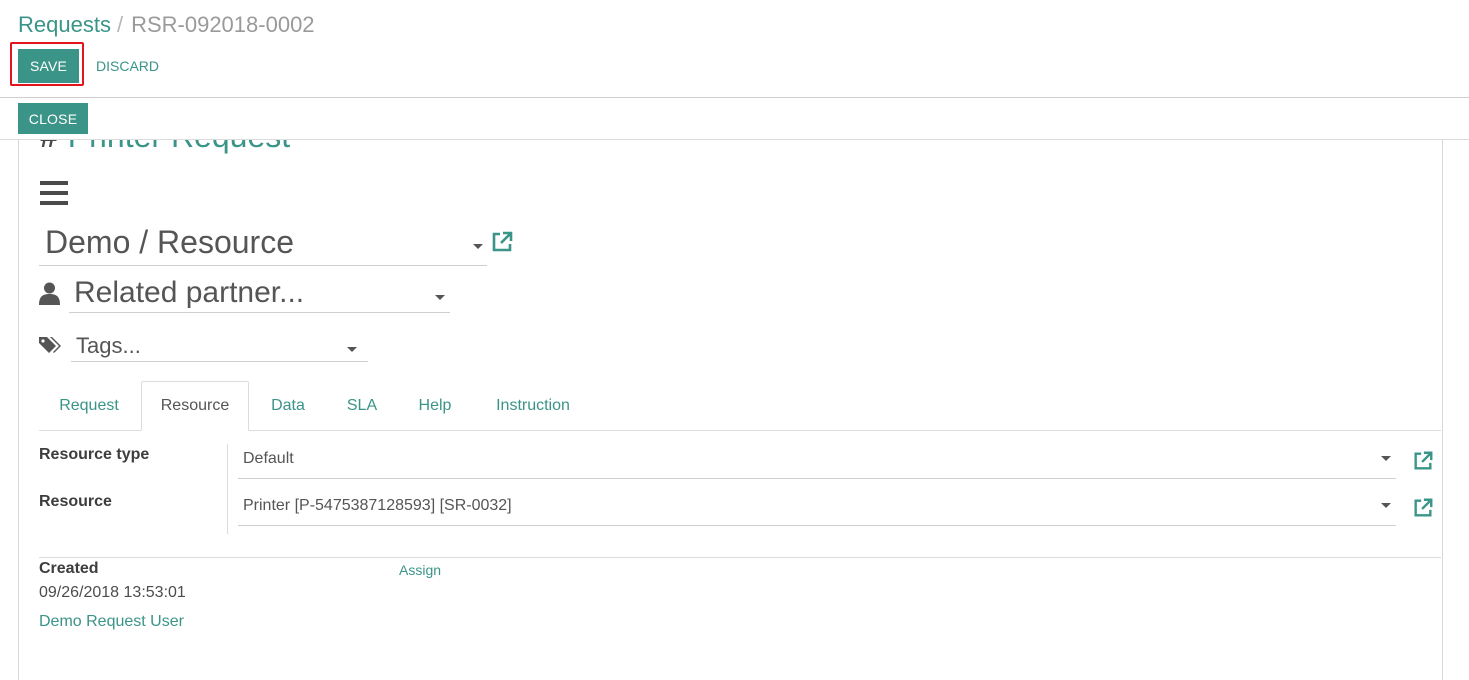 This screenshot has width=1469, height=680. What do you see at coordinates (69, 568) in the screenshot?
I see `created-label: Created` at bounding box center [69, 568].